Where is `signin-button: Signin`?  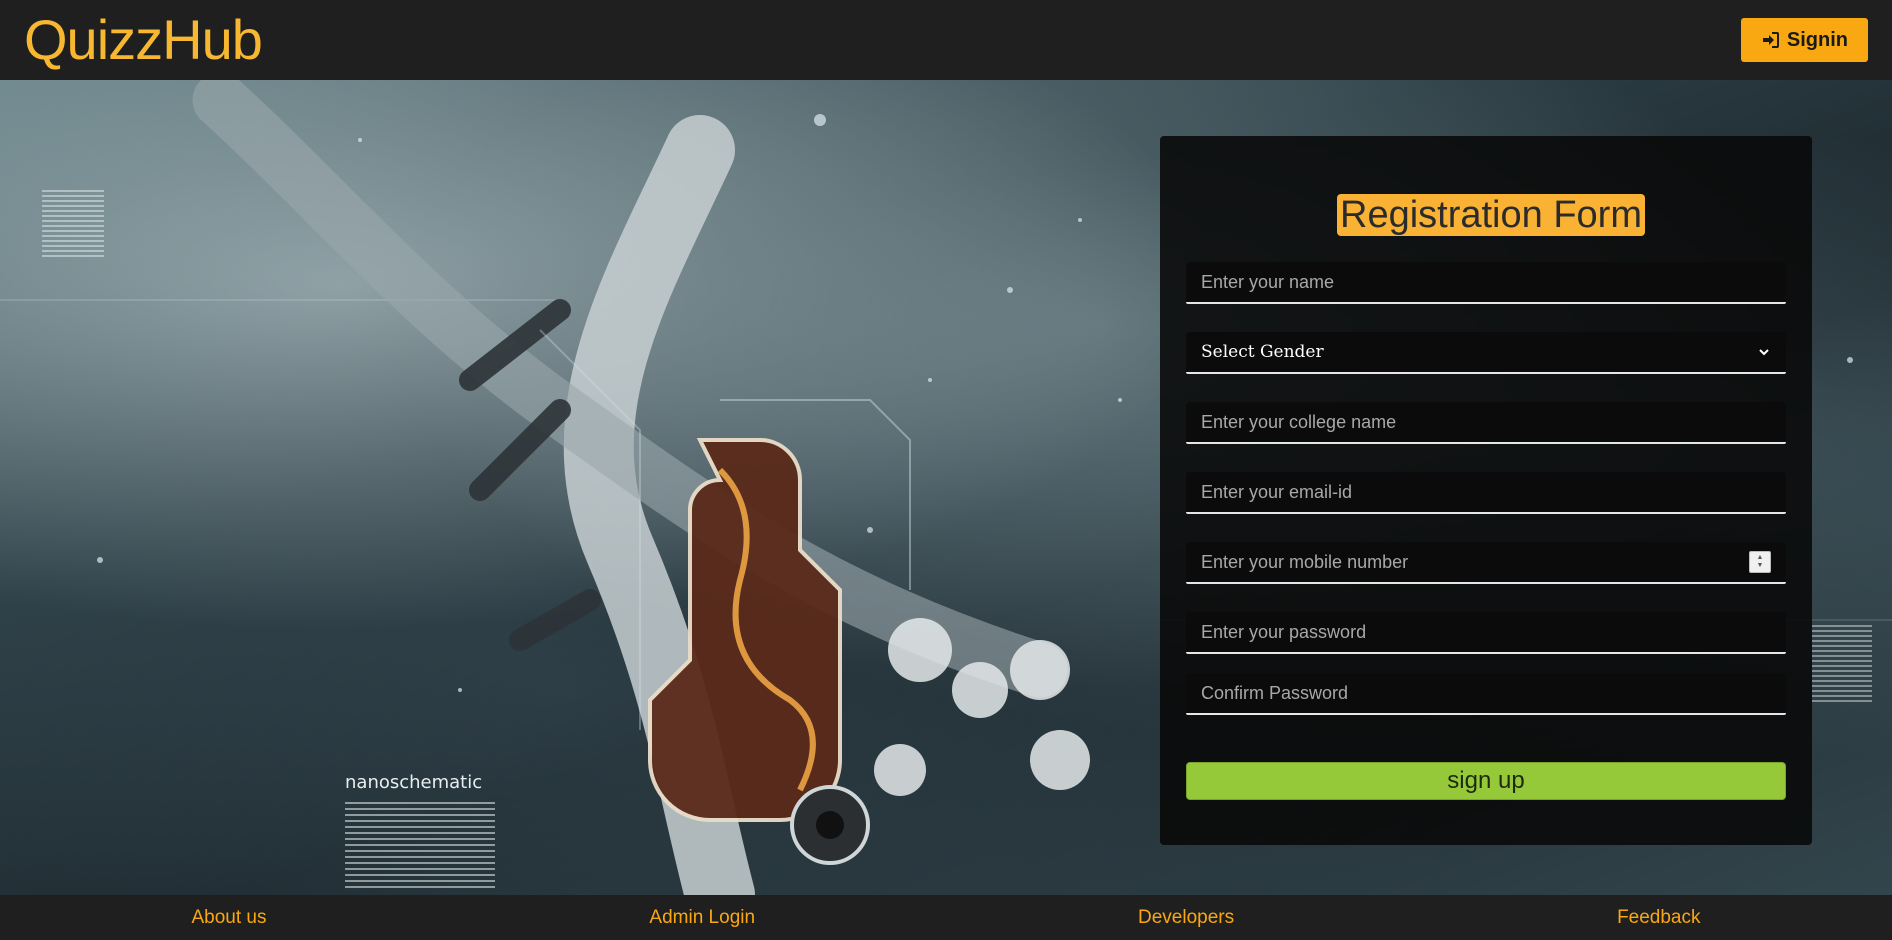 signin-button: Signin is located at coordinates (1804, 40).